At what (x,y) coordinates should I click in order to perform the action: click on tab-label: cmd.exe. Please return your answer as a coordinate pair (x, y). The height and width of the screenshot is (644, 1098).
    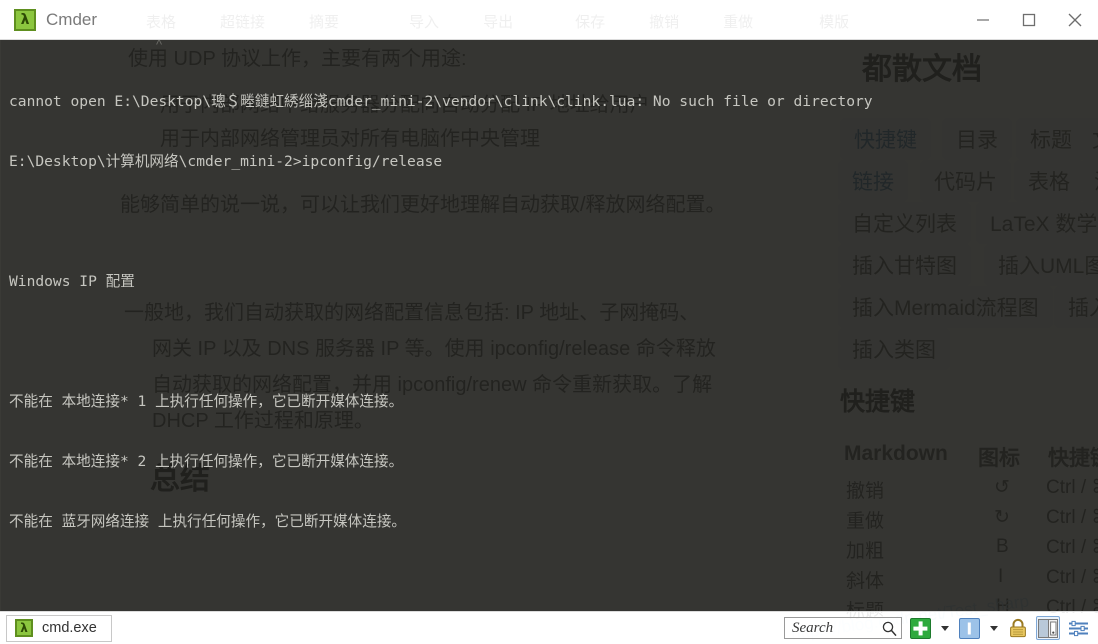
    Looking at the image, I should click on (69, 628).